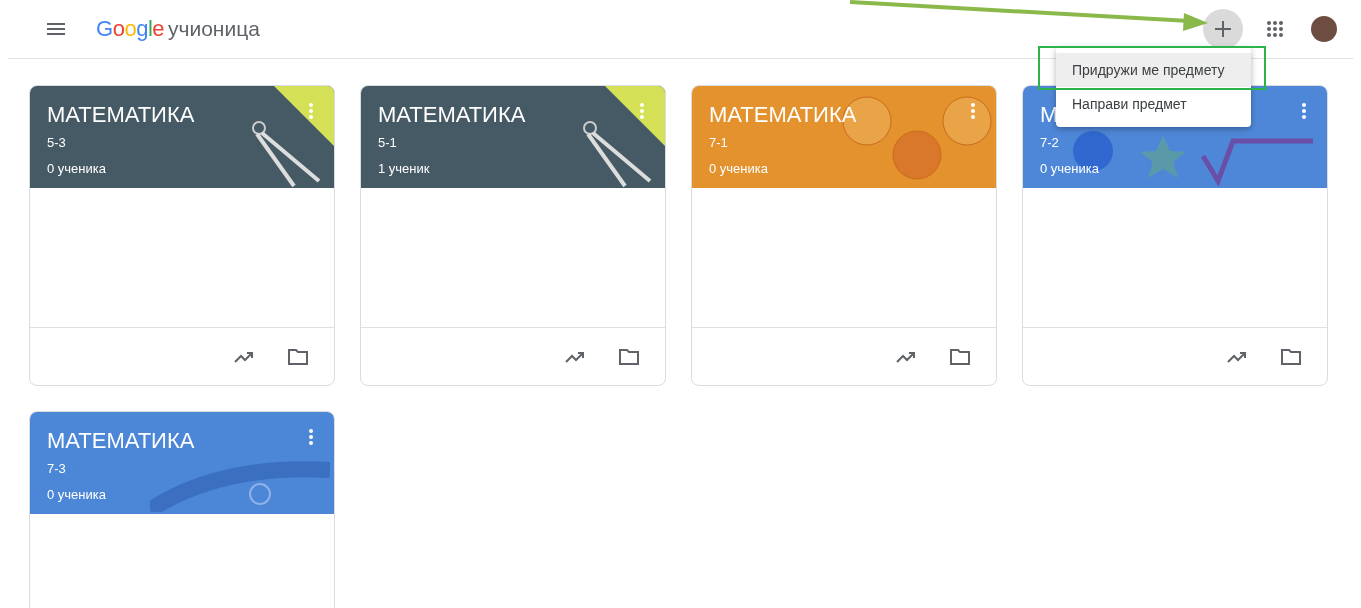 This screenshot has width=1361, height=608. I want to click on class-section: 5-1, so click(513, 142).